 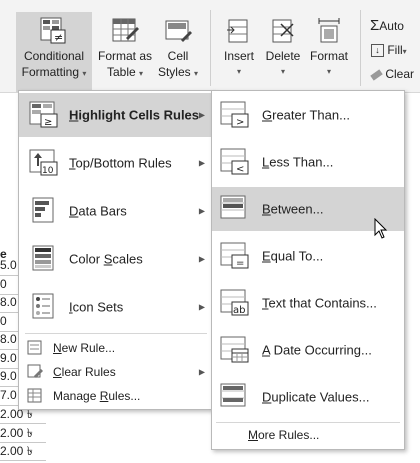 What do you see at coordinates (178, 31) in the screenshot?
I see `cell-styles-icon` at bounding box center [178, 31].